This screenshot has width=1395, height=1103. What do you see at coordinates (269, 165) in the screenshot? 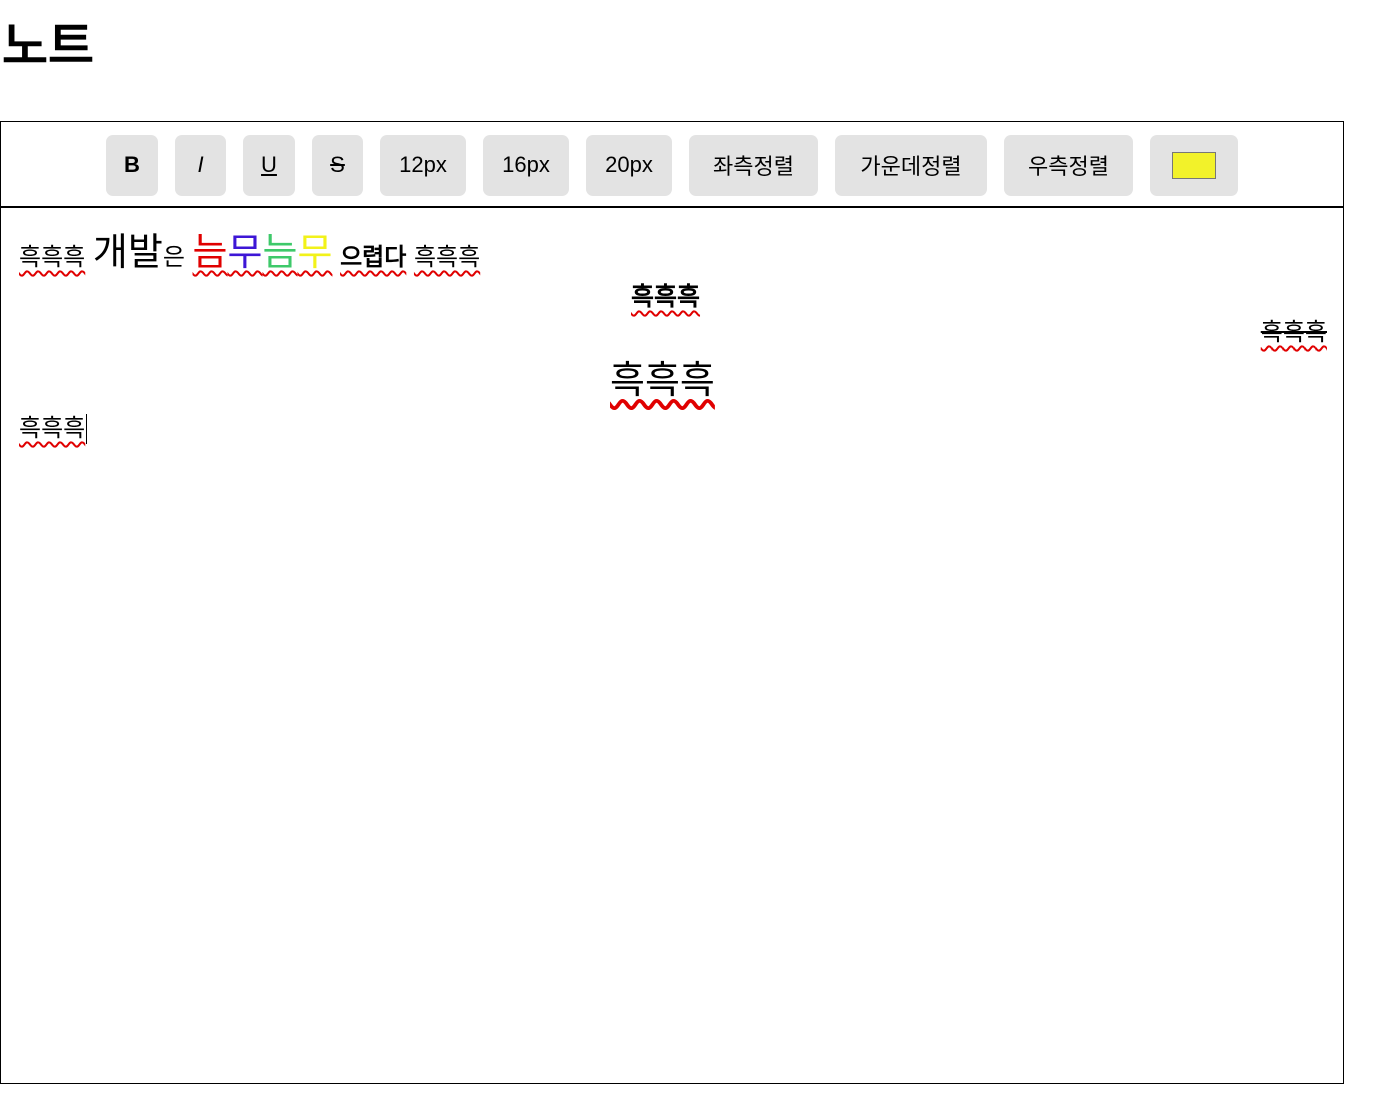
I see `underline-button: U` at bounding box center [269, 165].